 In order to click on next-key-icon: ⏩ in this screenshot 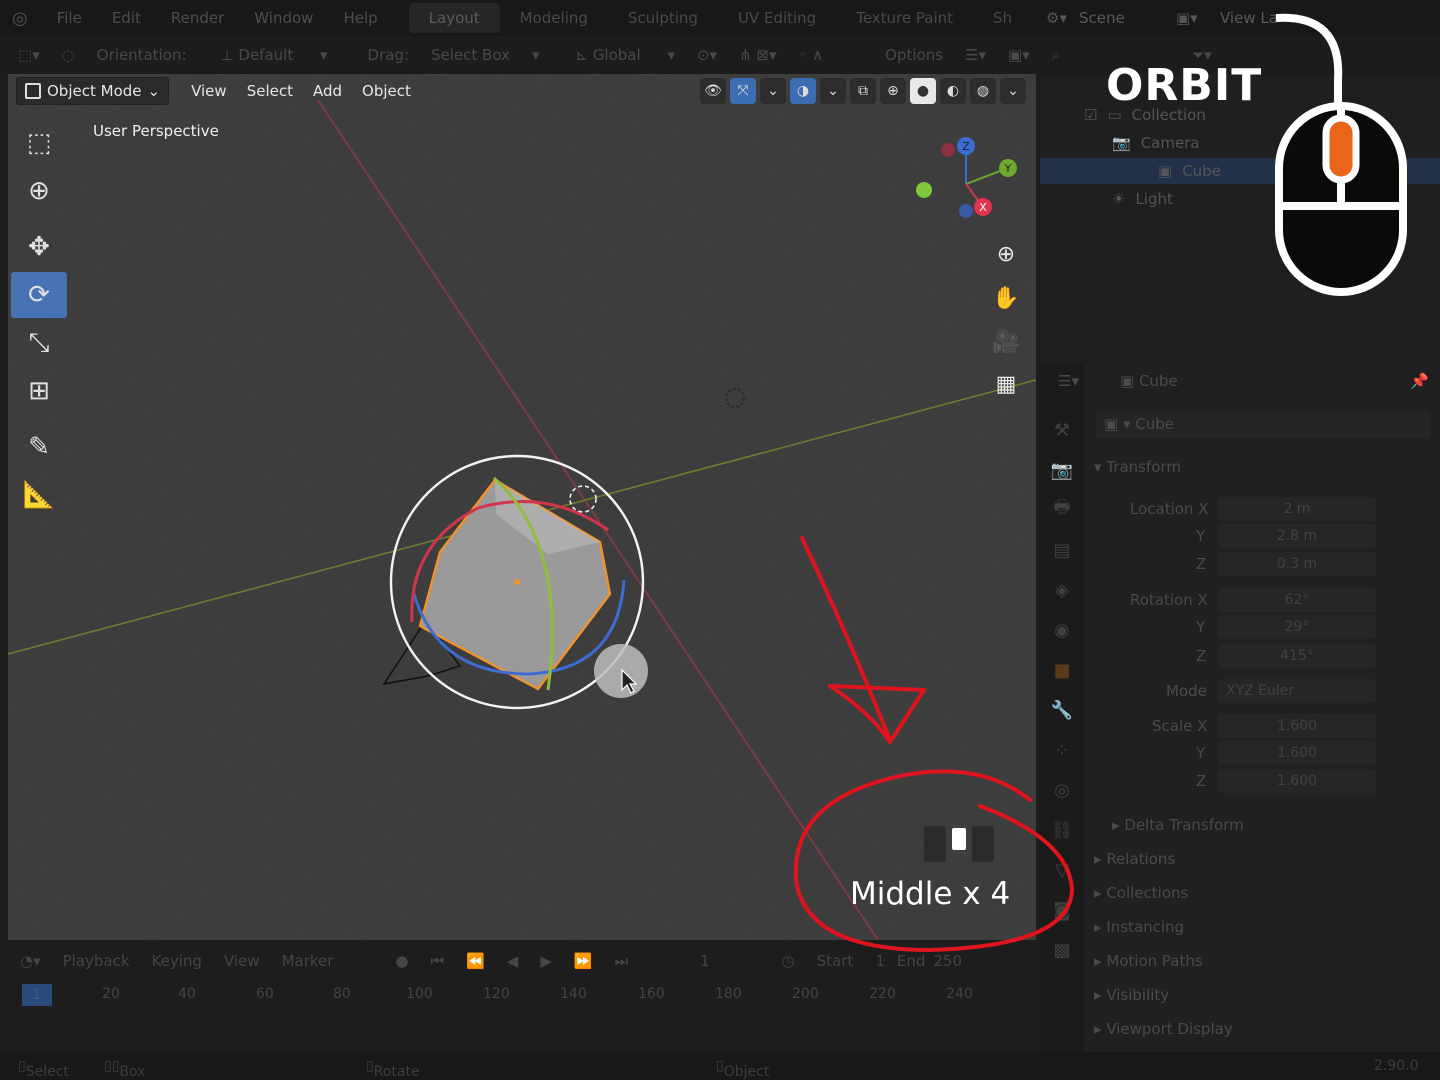, I will do `click(583, 961)`.